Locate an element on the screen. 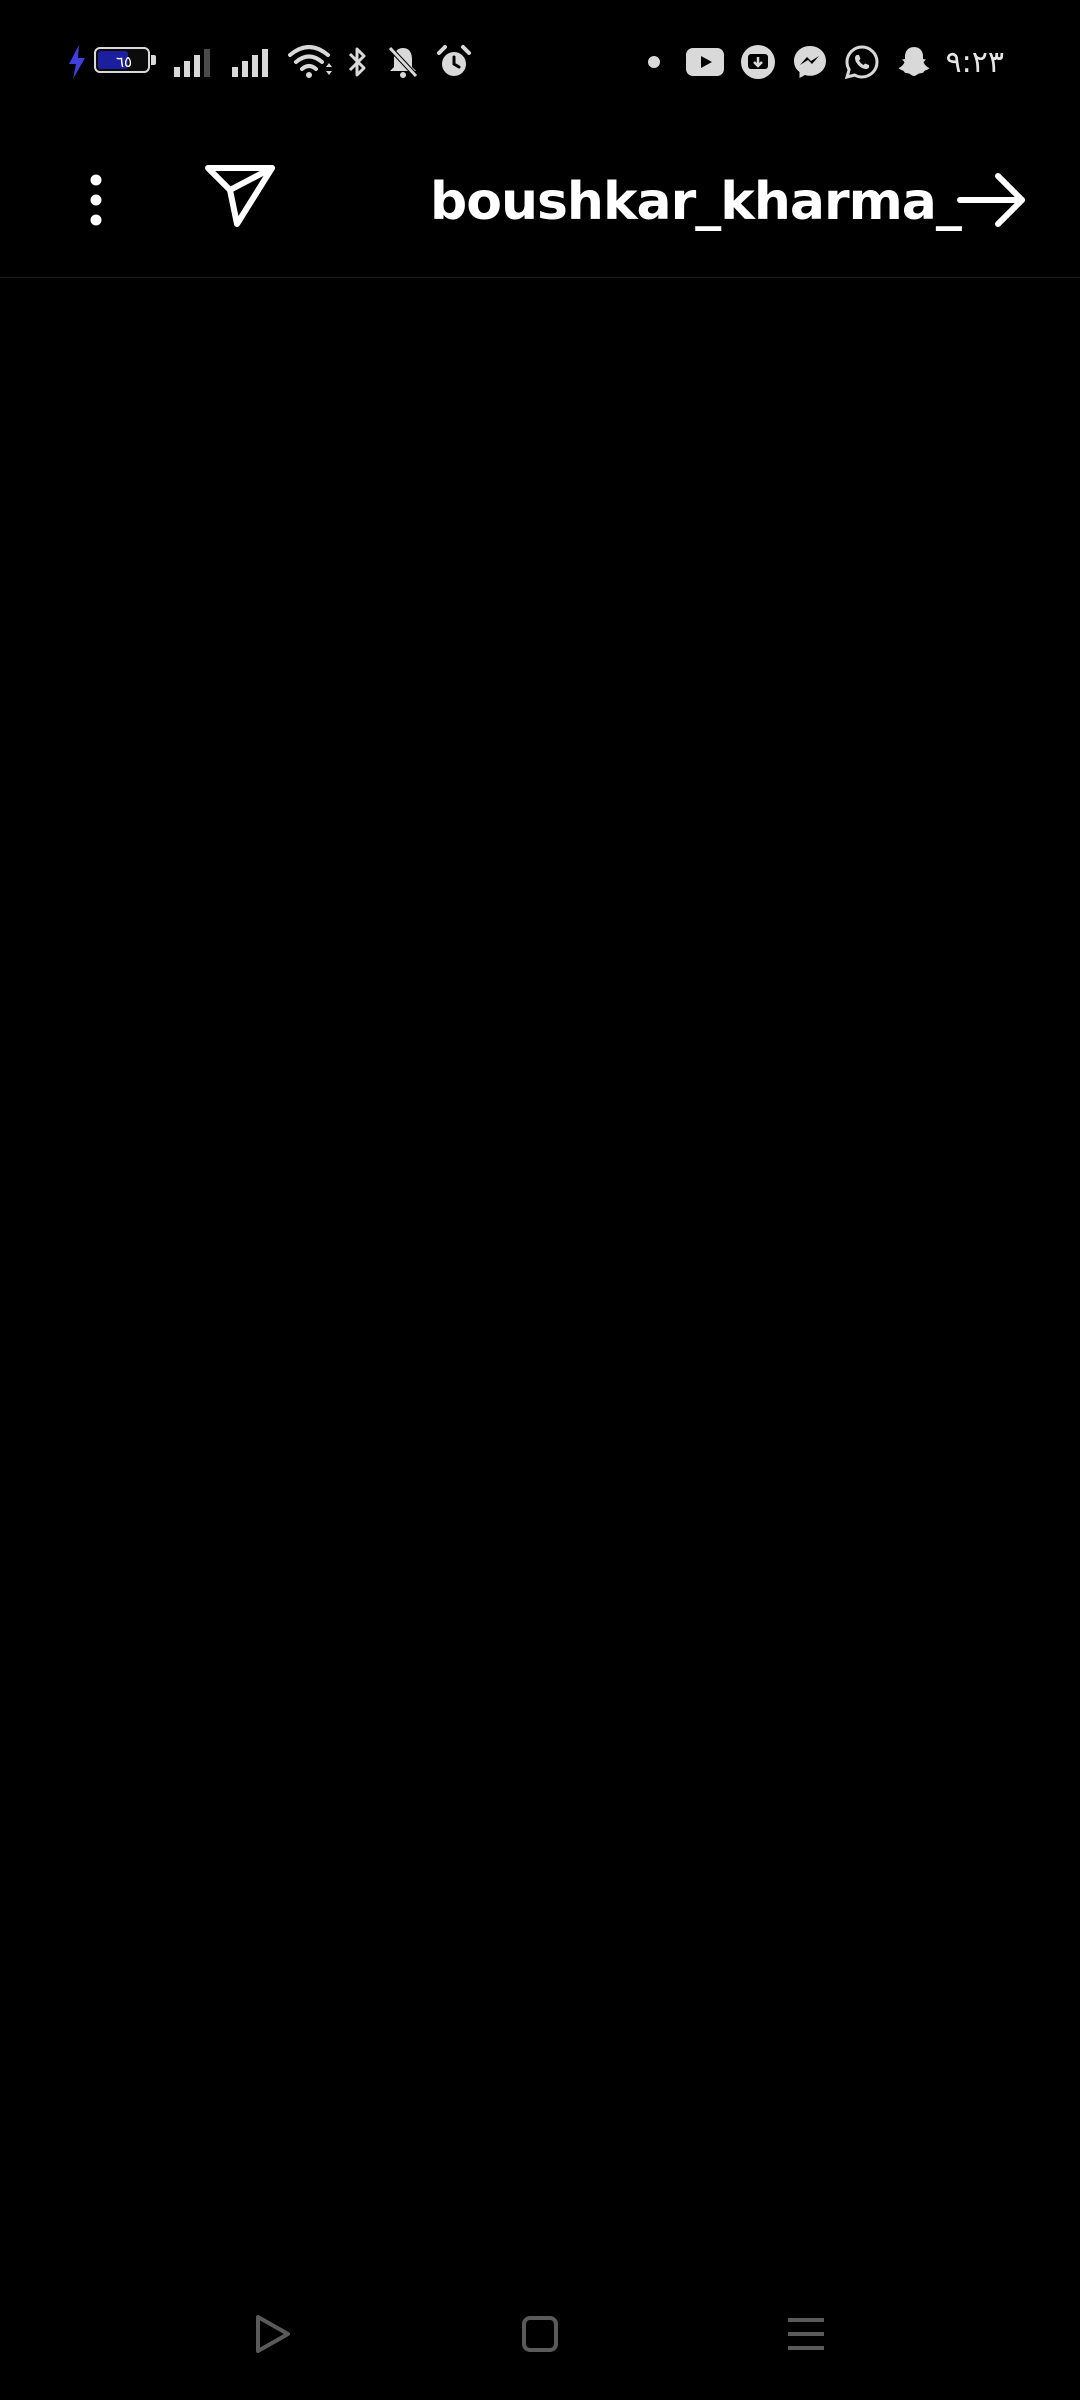  status-bar-left: ٦٥ is located at coordinates (269, 62).